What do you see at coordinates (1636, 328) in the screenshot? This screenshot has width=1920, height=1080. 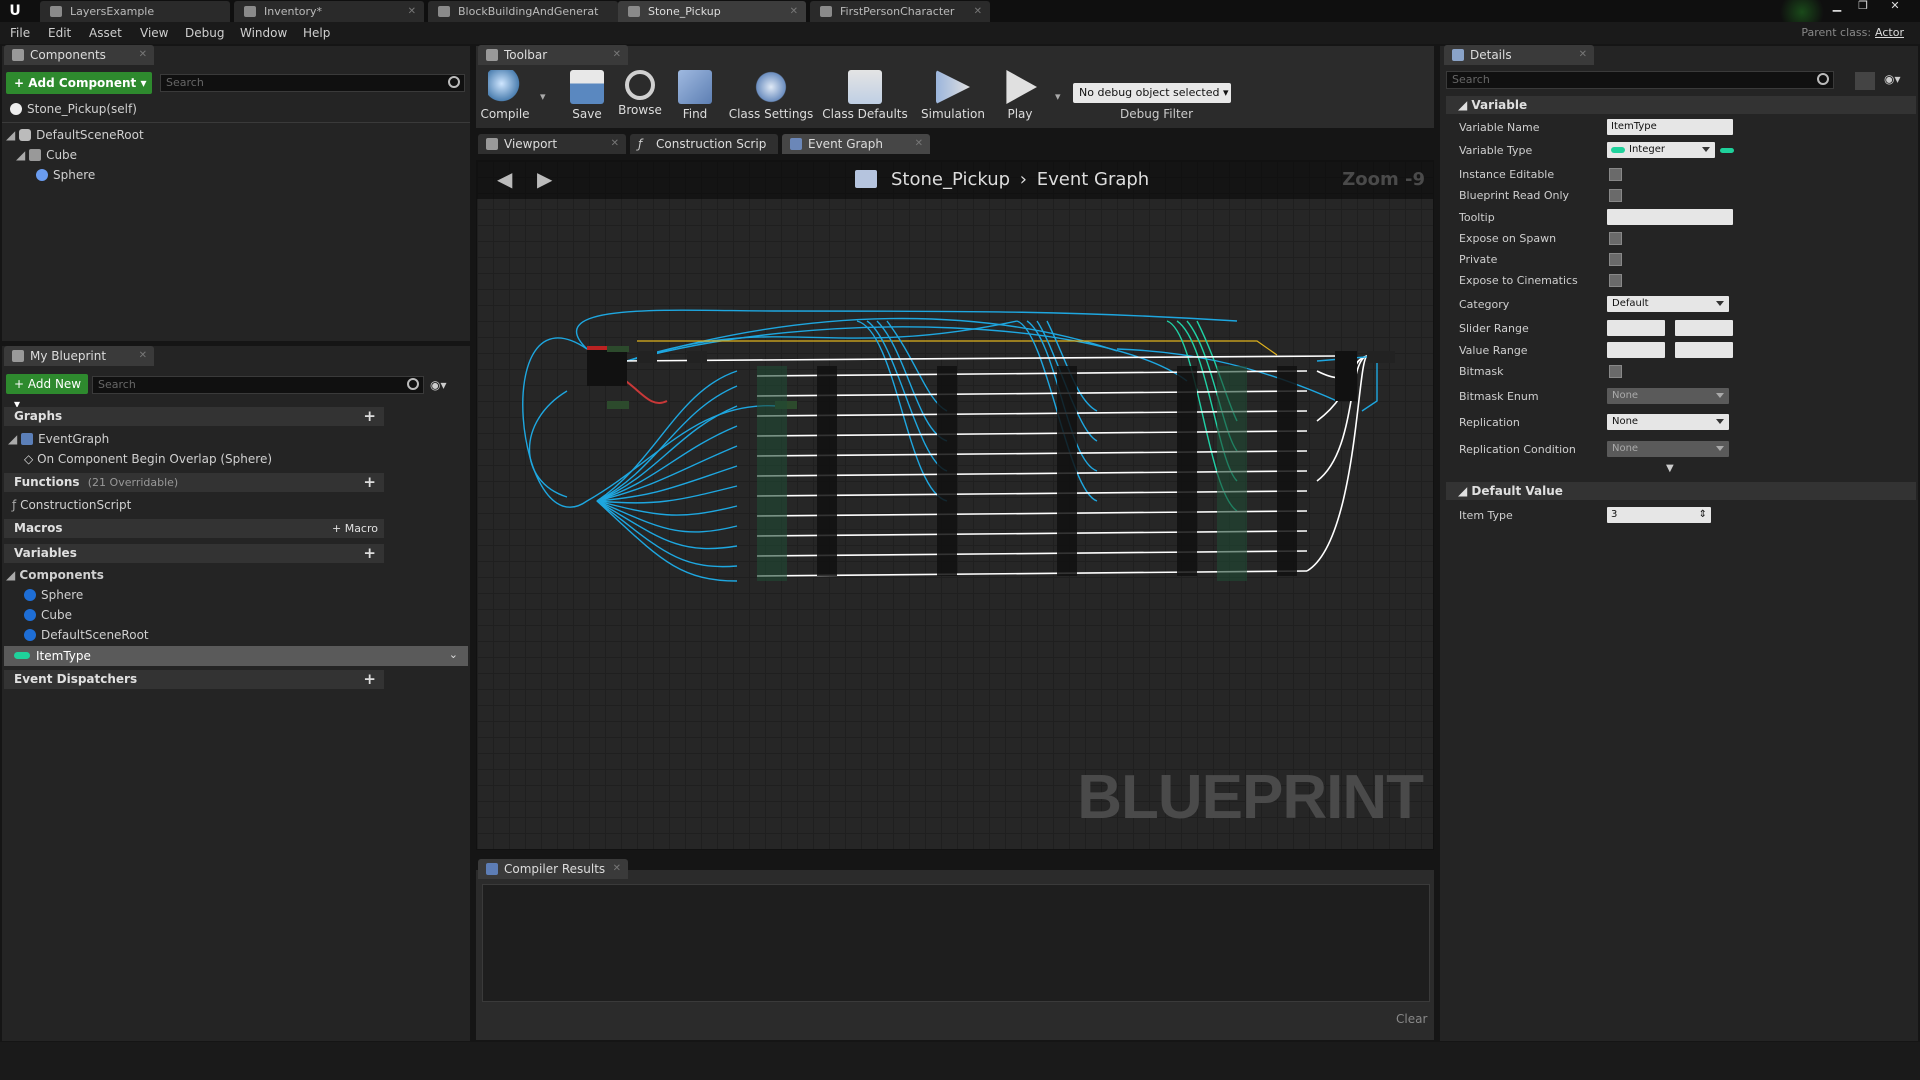 I see `slider-range-min-input` at bounding box center [1636, 328].